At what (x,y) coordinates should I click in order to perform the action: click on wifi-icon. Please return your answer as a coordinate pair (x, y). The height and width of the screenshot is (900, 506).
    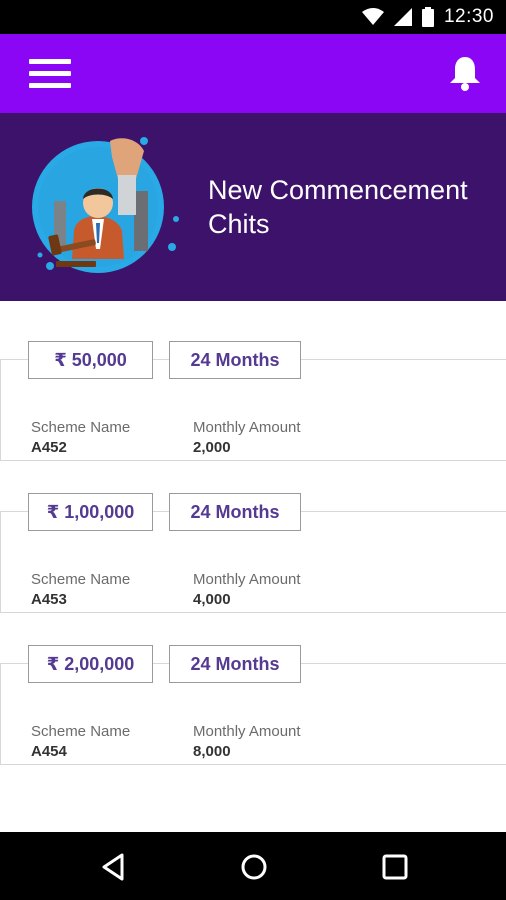
    Looking at the image, I should click on (372, 17).